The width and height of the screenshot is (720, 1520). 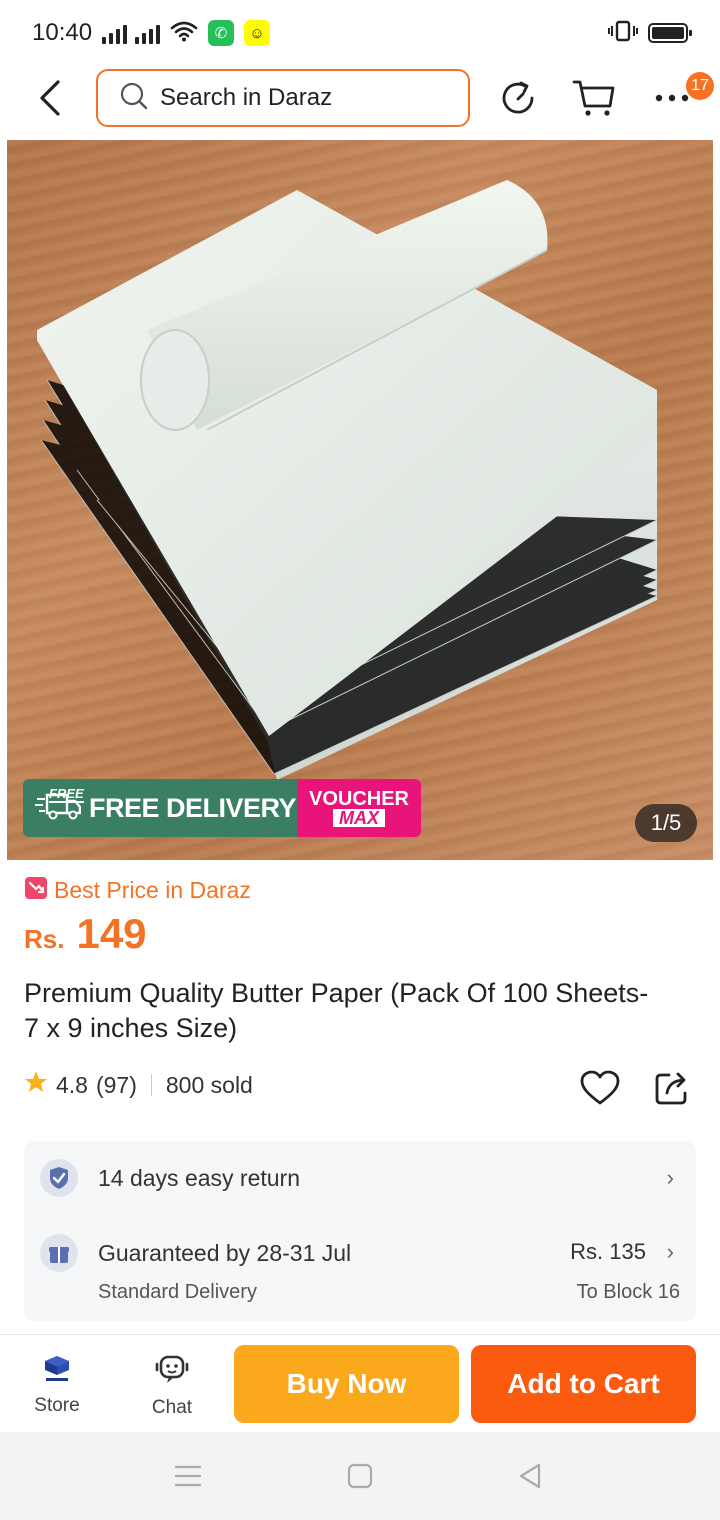 I want to click on wishlist-heart-icon, so click(x=600, y=1088).